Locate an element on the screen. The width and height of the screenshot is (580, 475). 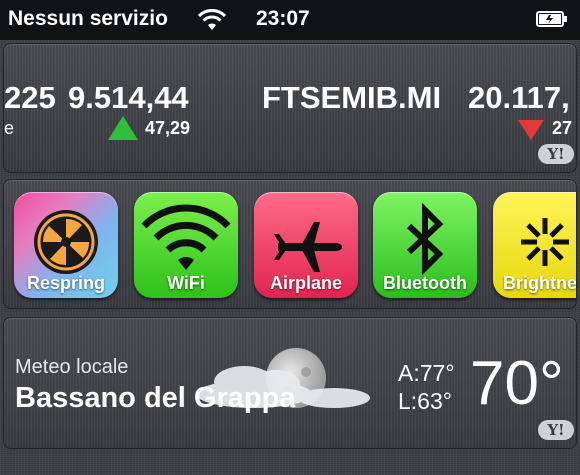
weather-title: Meteo locale is located at coordinates (72, 367).